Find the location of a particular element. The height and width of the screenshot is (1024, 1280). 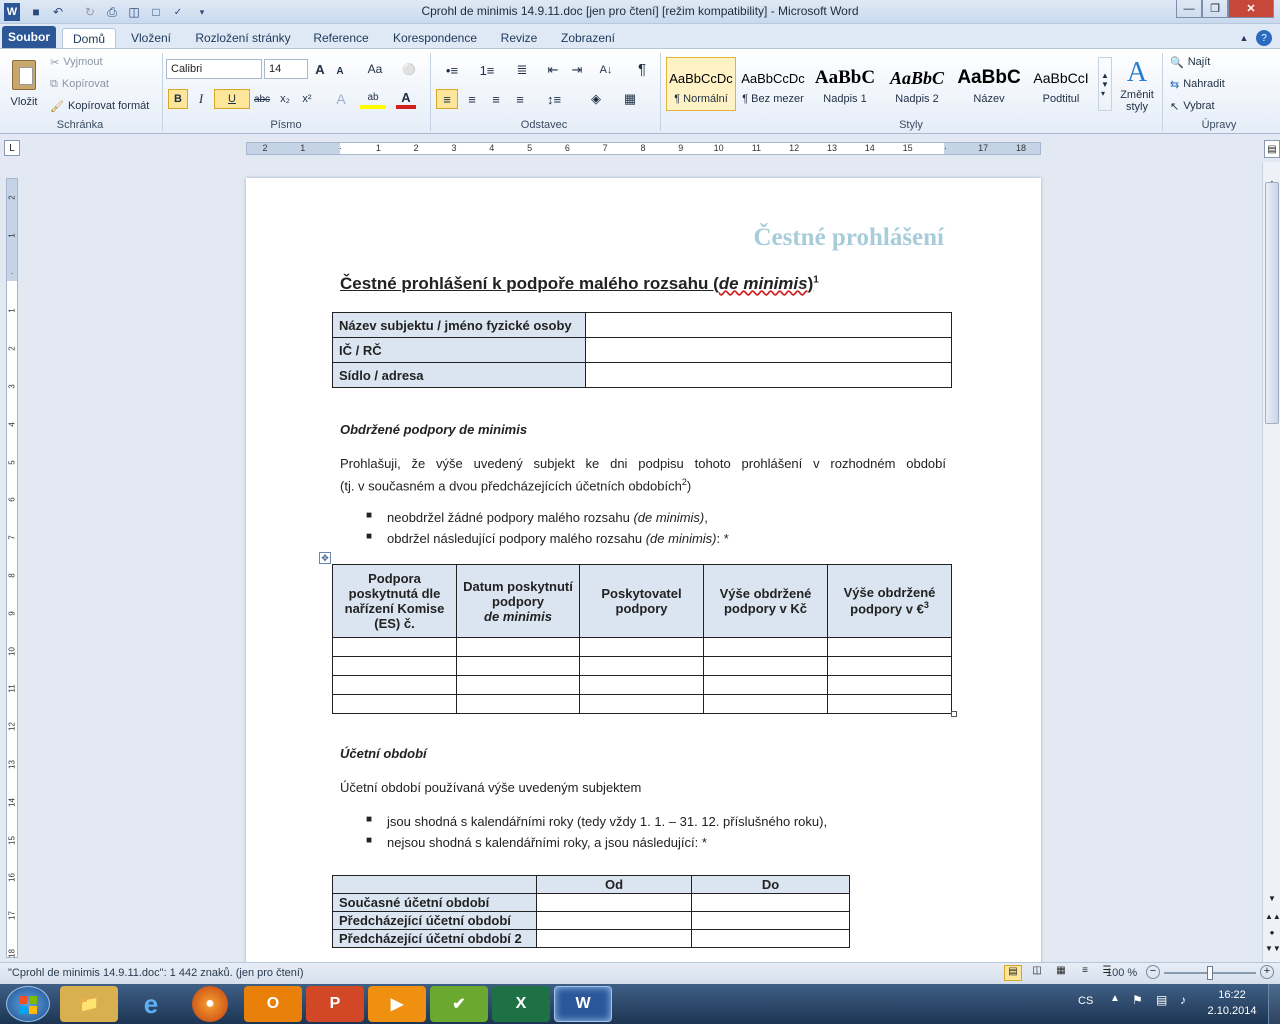

browse-object-icon: ● is located at coordinates (1272, 935).